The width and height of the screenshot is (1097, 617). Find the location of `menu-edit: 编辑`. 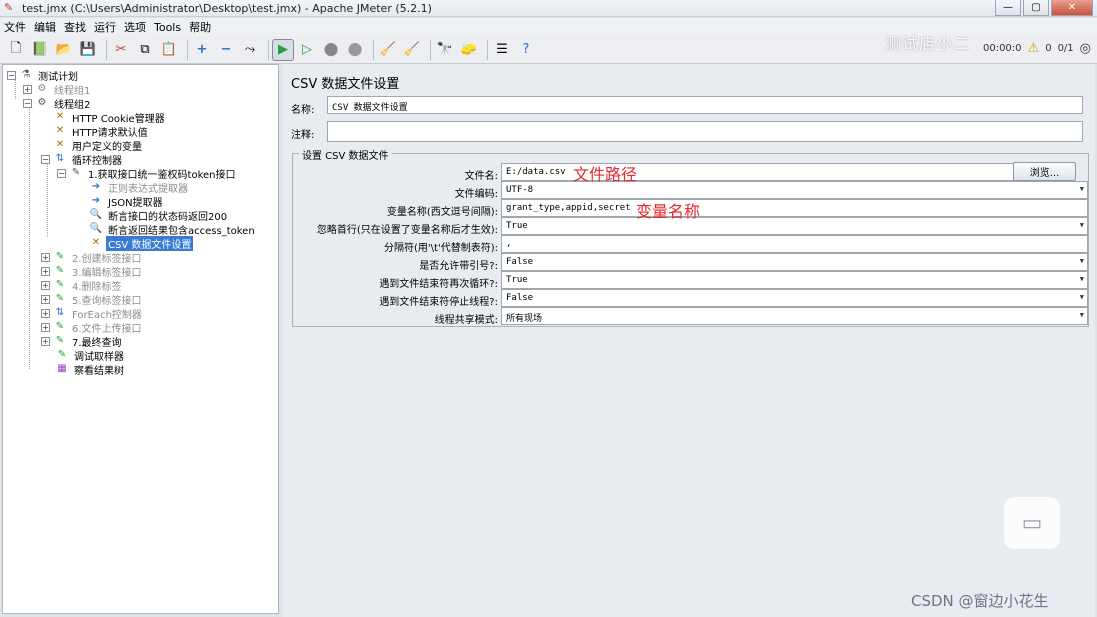

menu-edit: 编辑 is located at coordinates (45, 27).